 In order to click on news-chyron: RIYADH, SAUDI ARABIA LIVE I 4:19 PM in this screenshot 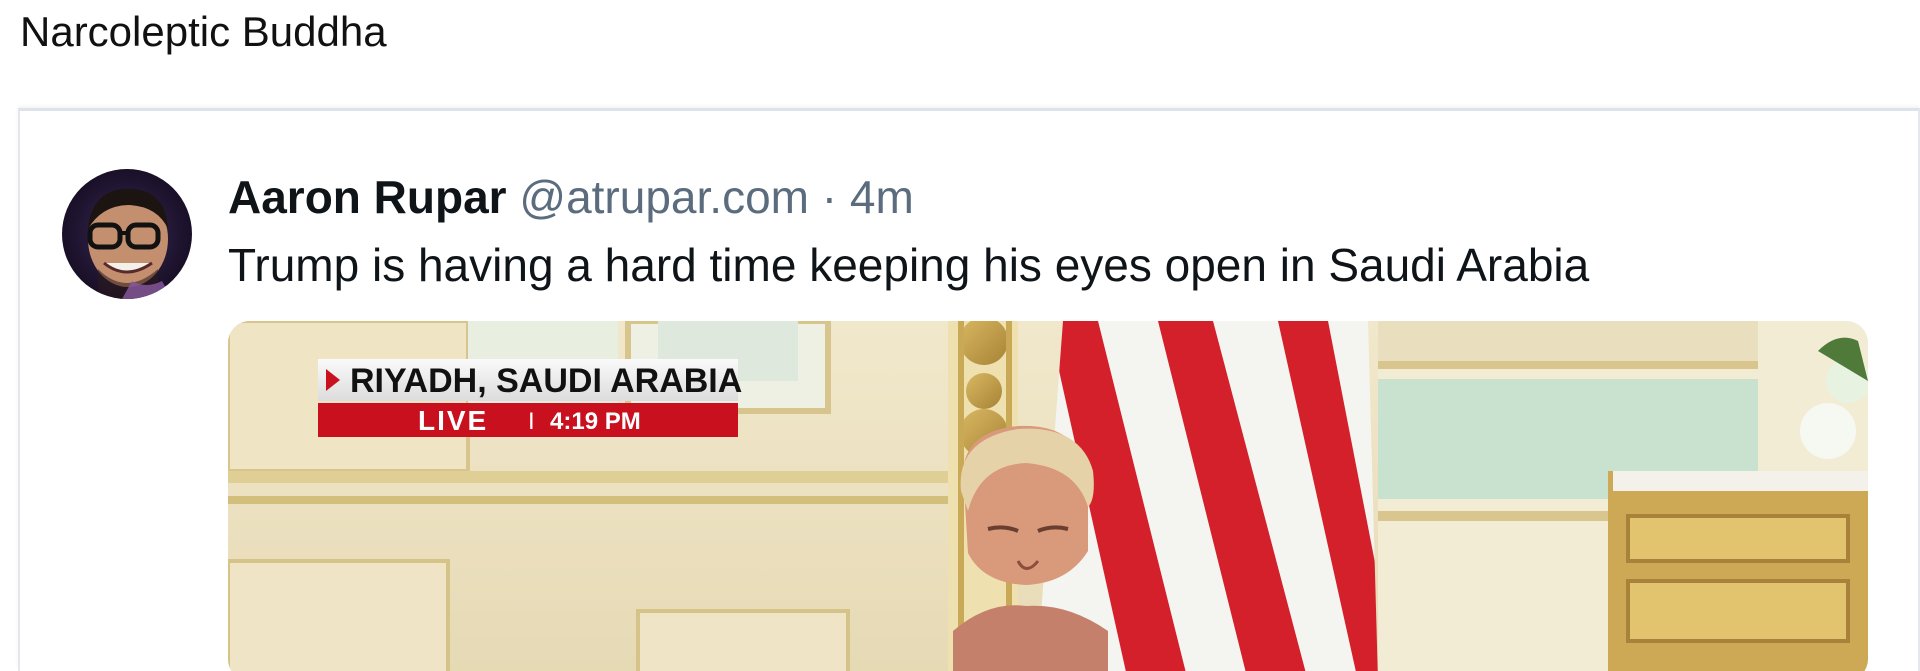, I will do `click(530, 398)`.